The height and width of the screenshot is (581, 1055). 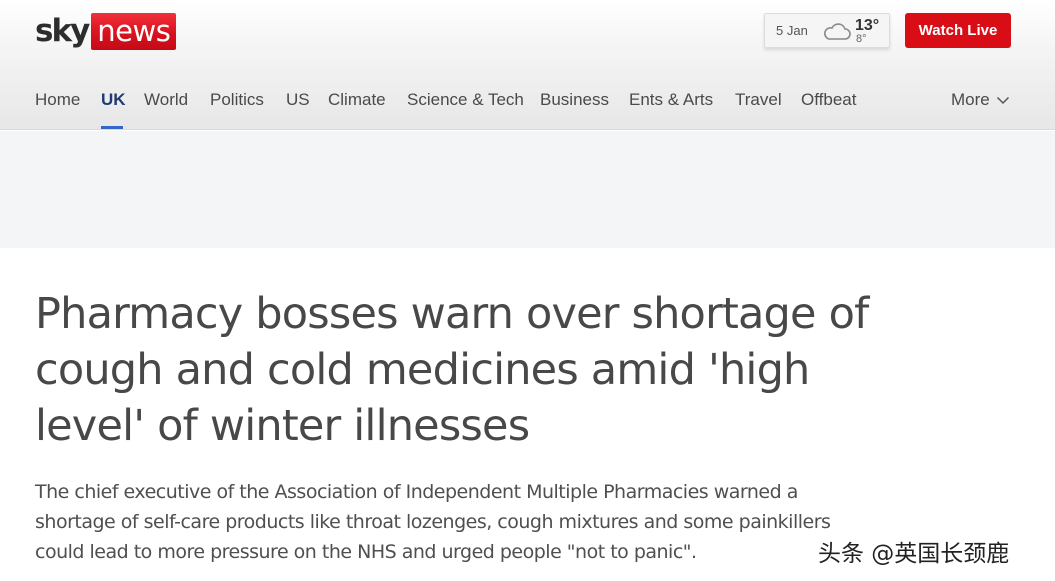 What do you see at coordinates (134, 31) in the screenshot?
I see `logo-news-text: news` at bounding box center [134, 31].